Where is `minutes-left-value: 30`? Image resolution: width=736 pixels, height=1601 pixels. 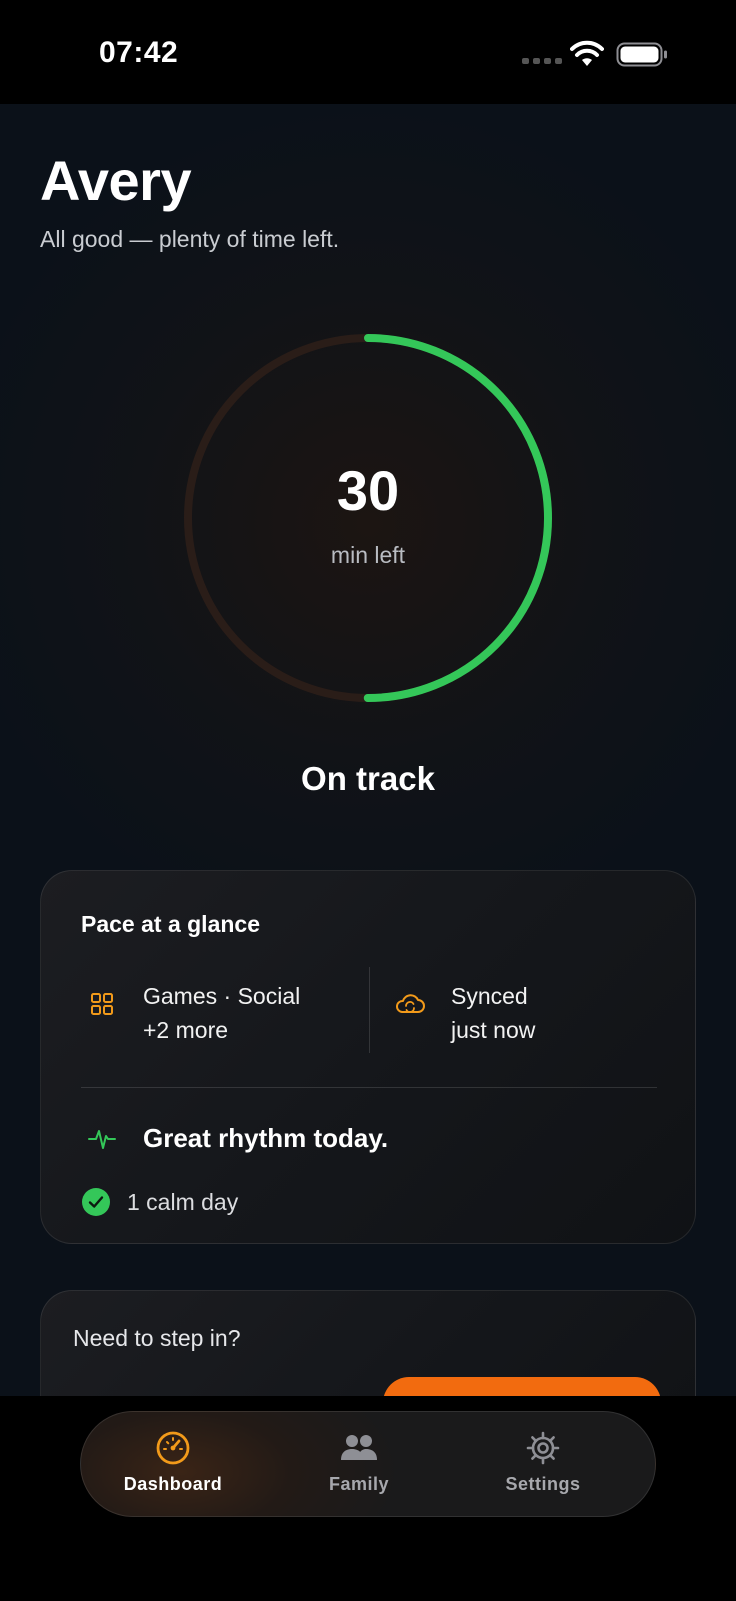 minutes-left-value: 30 is located at coordinates (368, 490).